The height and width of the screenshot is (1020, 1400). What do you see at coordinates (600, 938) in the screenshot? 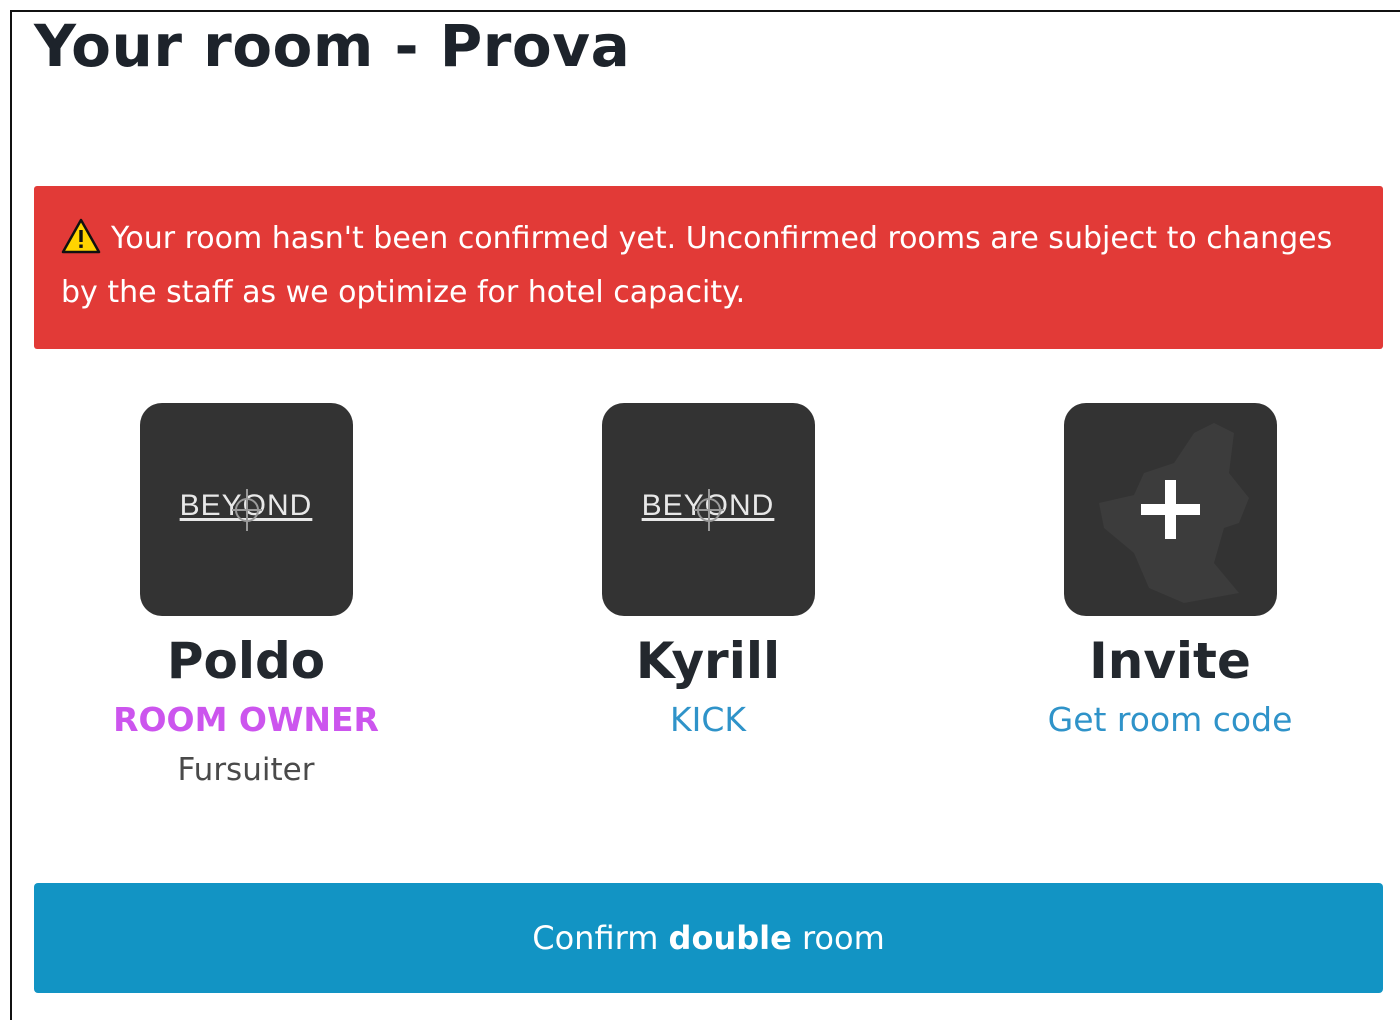
I see `confirm-label-prefix: Confirm` at bounding box center [600, 938].